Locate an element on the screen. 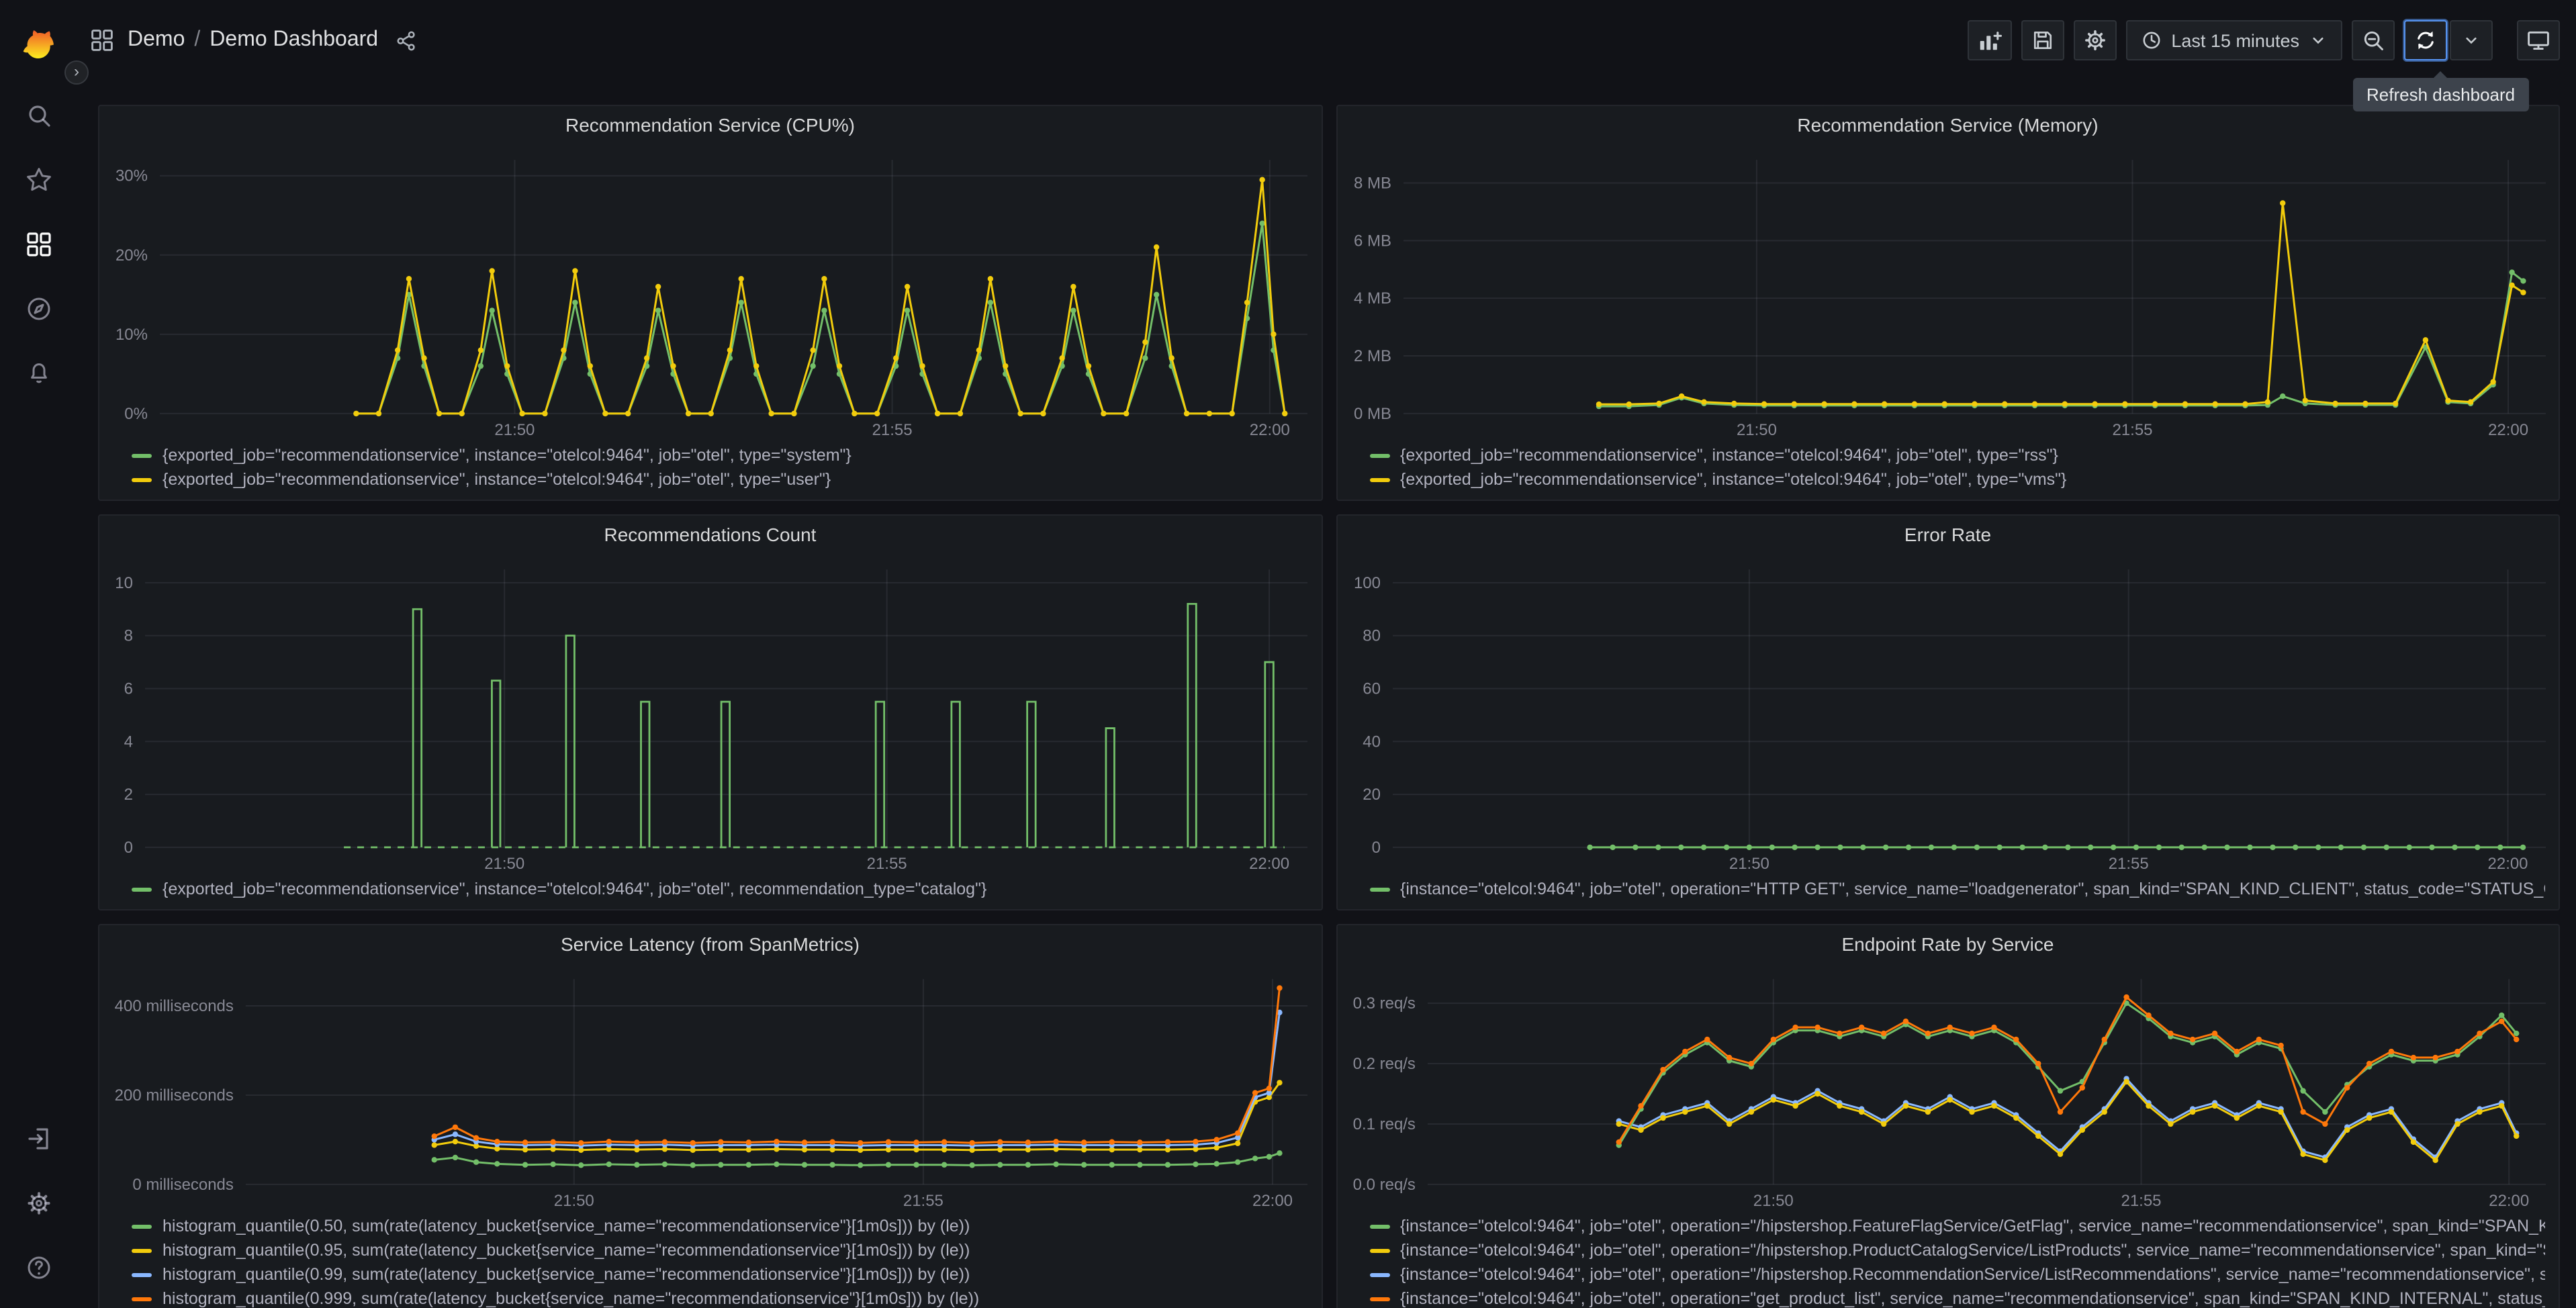 The image size is (2576, 1308). panel-title: Error Rate is located at coordinates (1948, 534).